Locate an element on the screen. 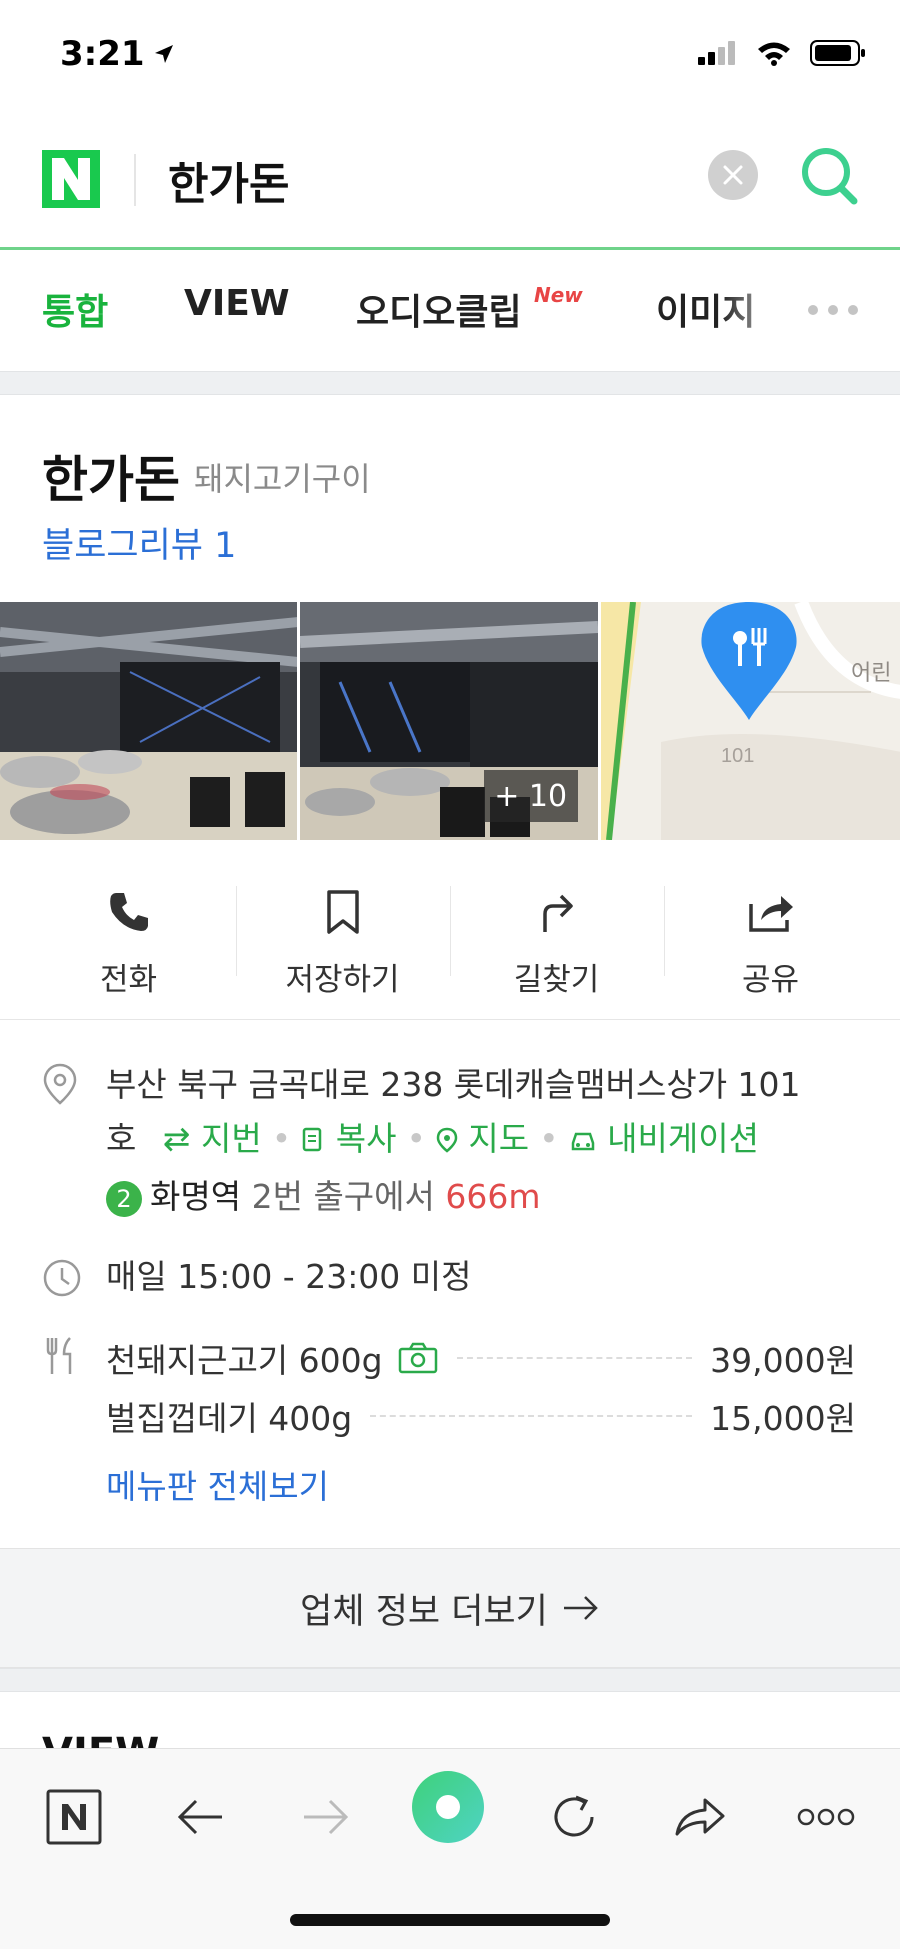 The height and width of the screenshot is (1949, 900). blog-review-link: 블로그리뷰 1 is located at coordinates (139, 542).